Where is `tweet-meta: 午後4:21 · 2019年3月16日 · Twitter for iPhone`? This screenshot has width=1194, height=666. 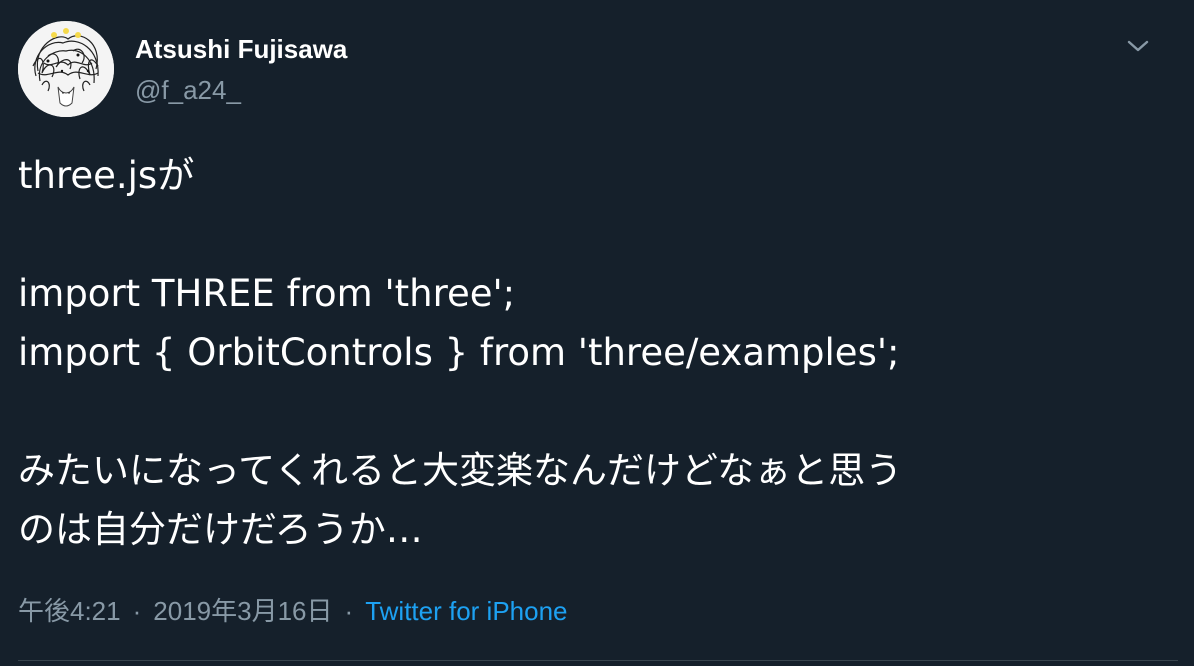
tweet-meta: 午後4:21 · 2019年3月16日 · Twitter for iPhone is located at coordinates (293, 611).